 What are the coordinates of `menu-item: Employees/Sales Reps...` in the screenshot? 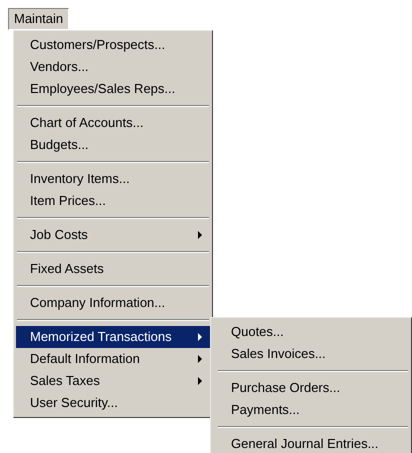 It's located at (113, 89).